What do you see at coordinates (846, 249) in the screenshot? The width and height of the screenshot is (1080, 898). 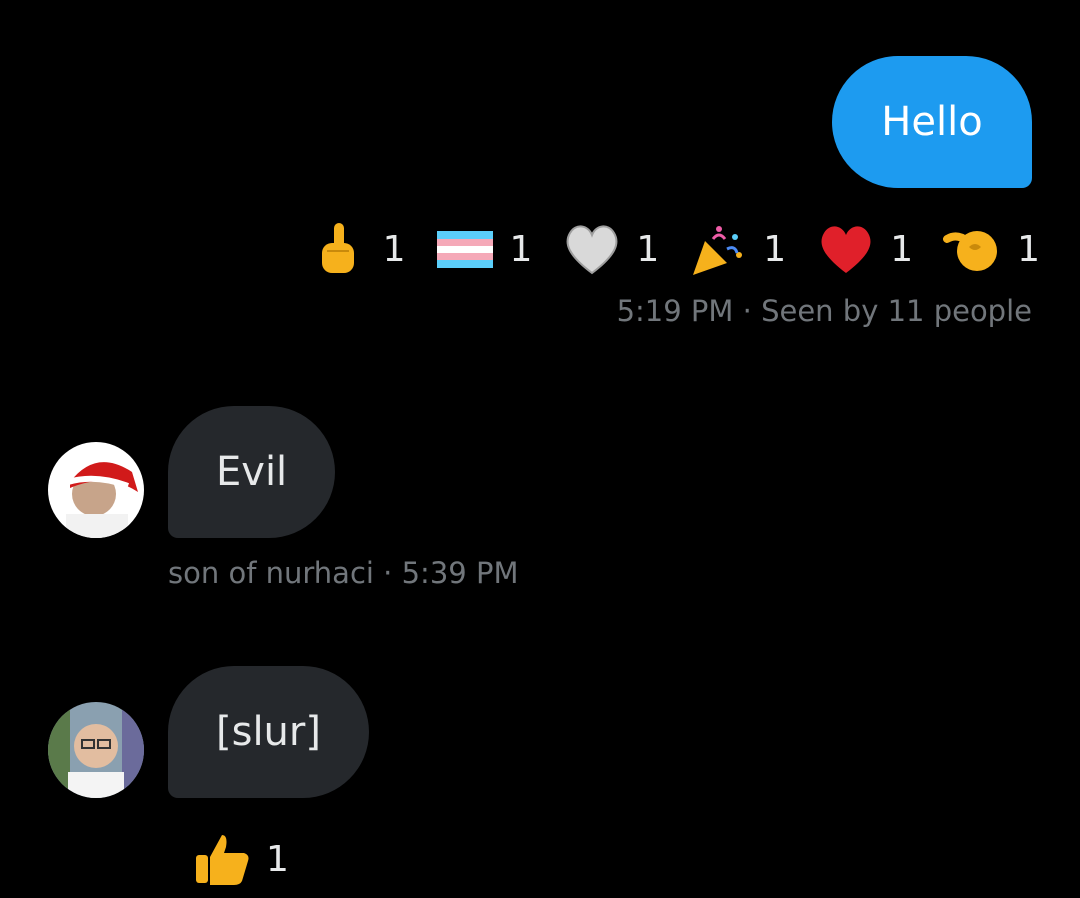 I see `red-heart-icon` at bounding box center [846, 249].